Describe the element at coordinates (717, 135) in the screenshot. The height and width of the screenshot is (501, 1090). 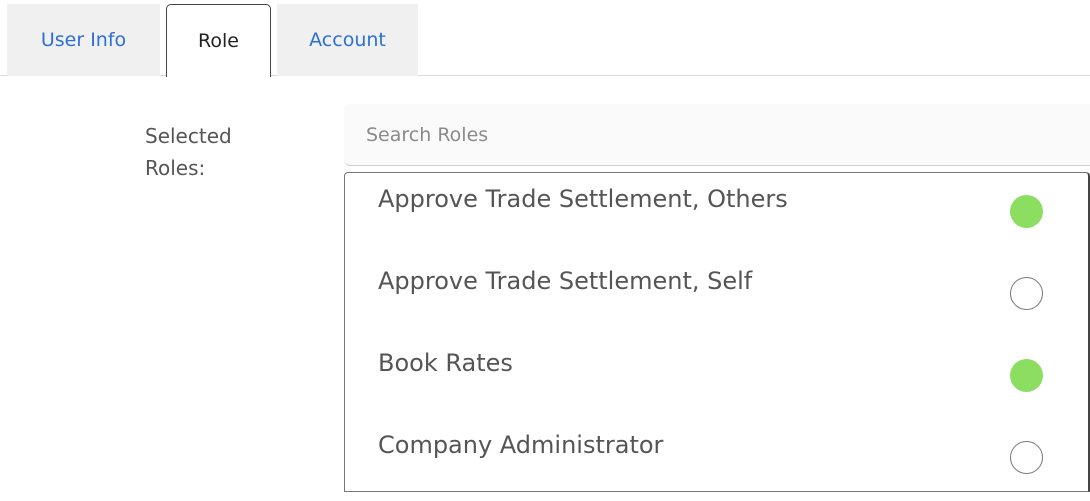
I see `search-roles-input` at that location.